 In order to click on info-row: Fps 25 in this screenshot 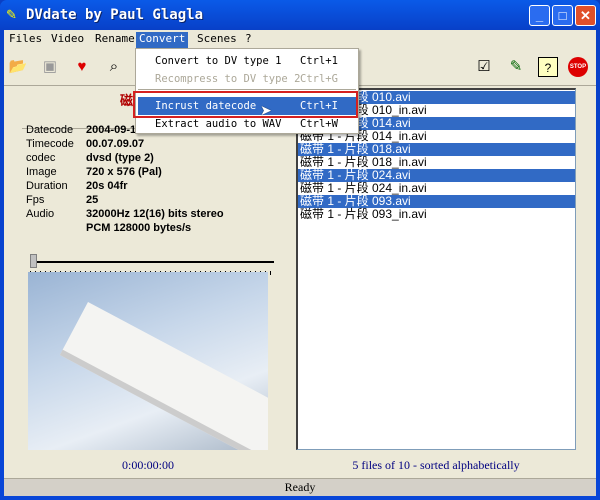, I will do `click(125, 201)`.